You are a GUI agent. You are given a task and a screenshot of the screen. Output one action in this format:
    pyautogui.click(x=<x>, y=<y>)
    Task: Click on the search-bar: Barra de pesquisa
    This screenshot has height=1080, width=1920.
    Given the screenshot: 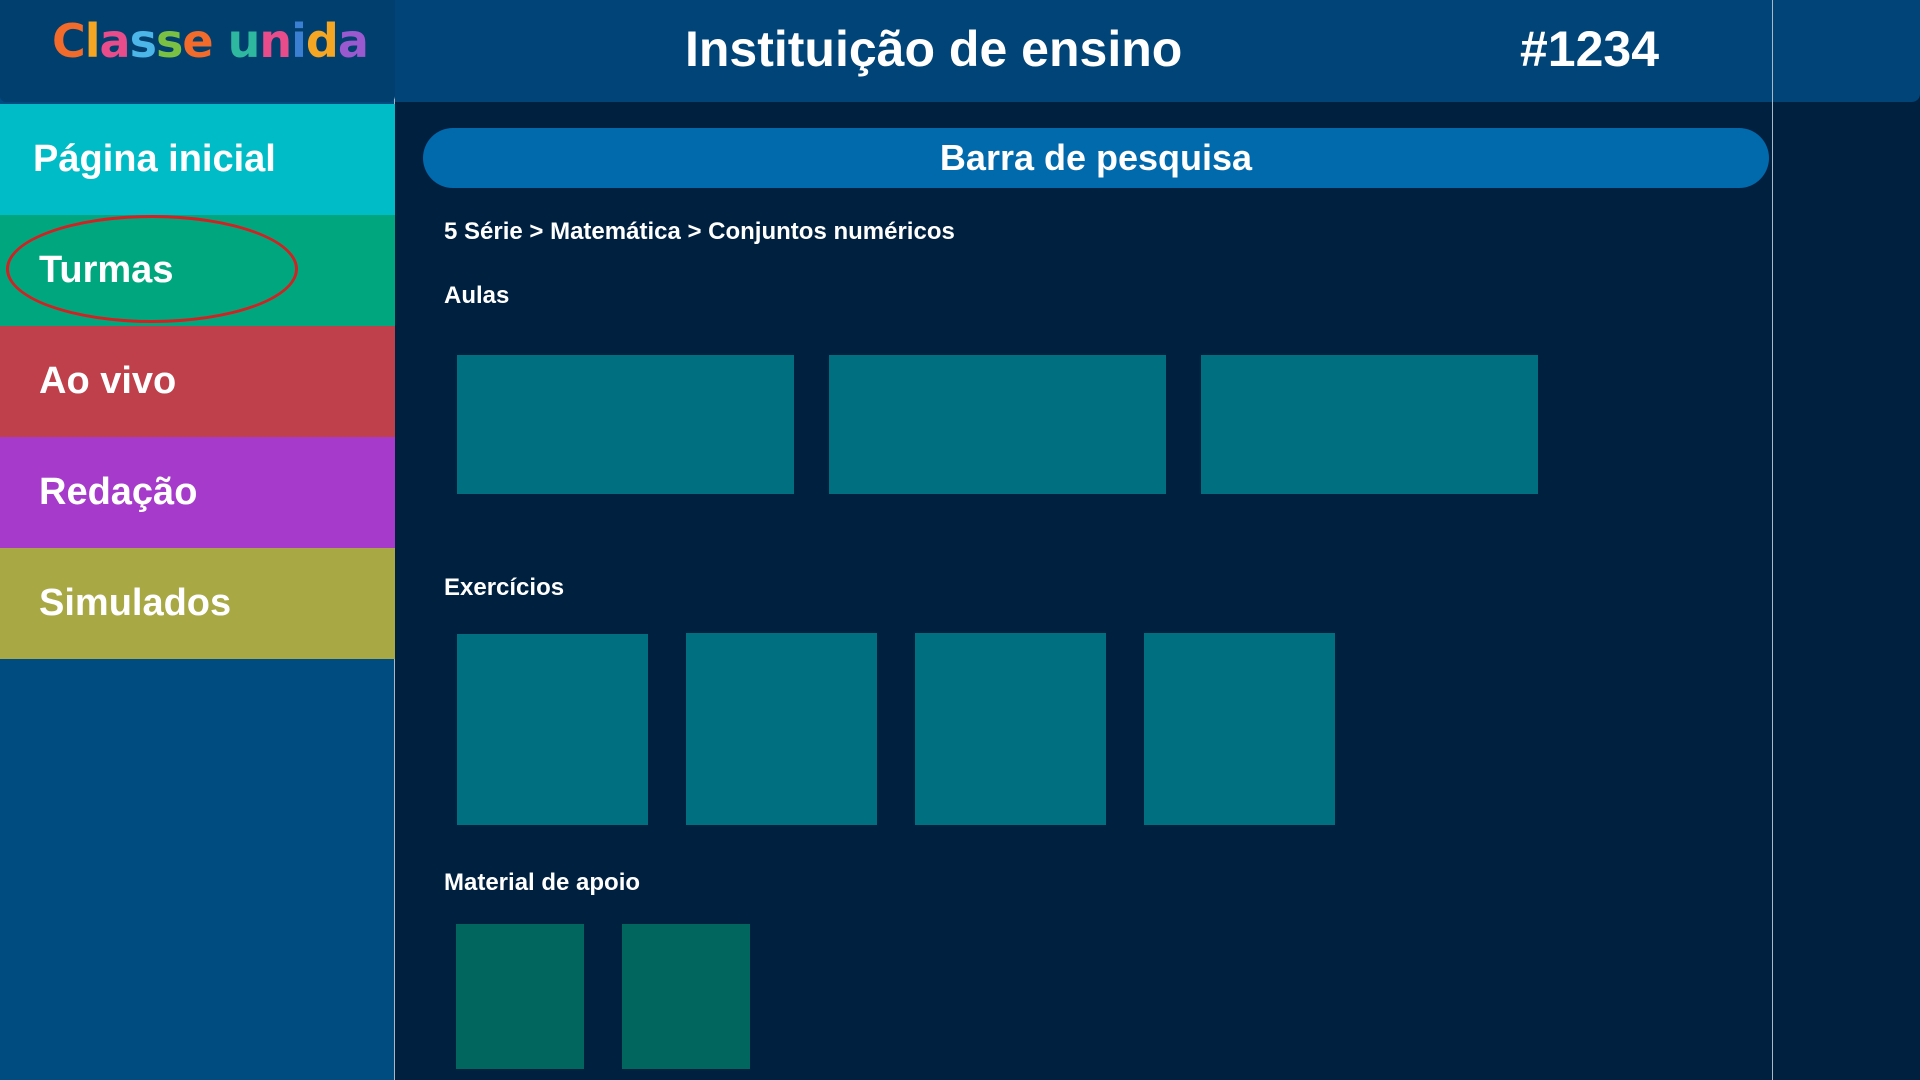 What is the action you would take?
    pyautogui.click(x=1096, y=158)
    